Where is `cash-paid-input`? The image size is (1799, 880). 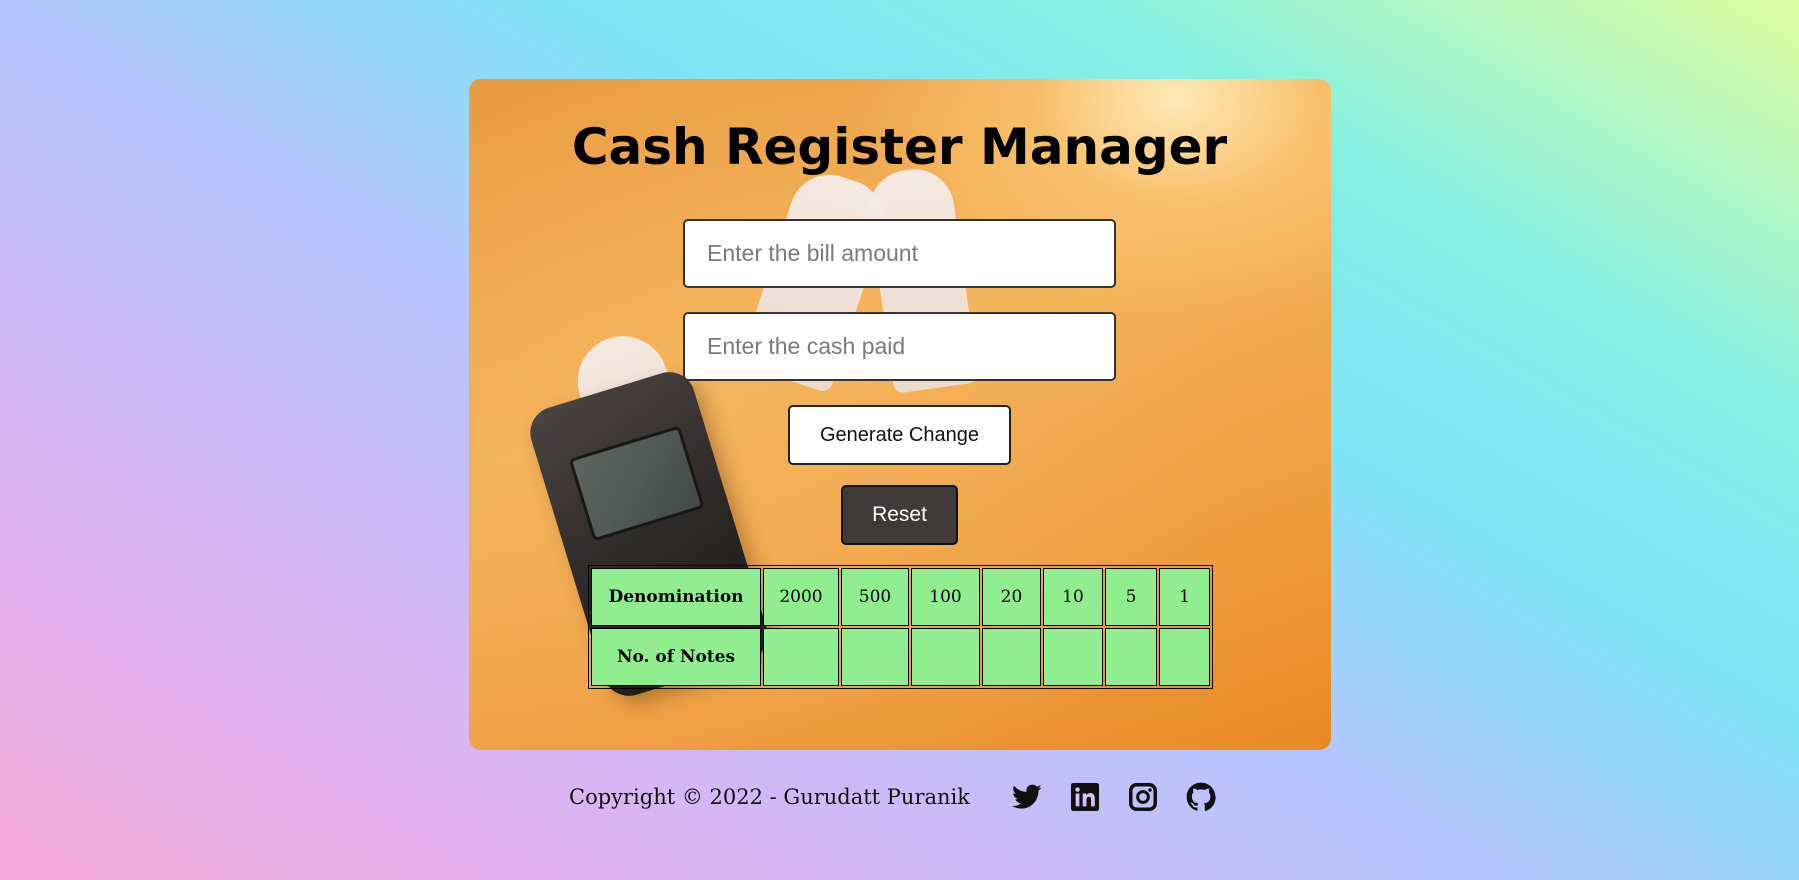 cash-paid-input is located at coordinates (899, 346).